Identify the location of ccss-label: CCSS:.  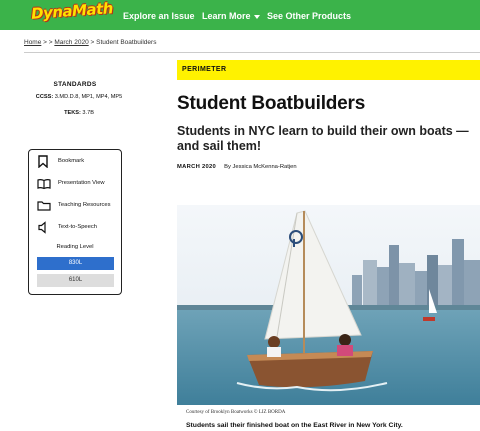
(44, 97).